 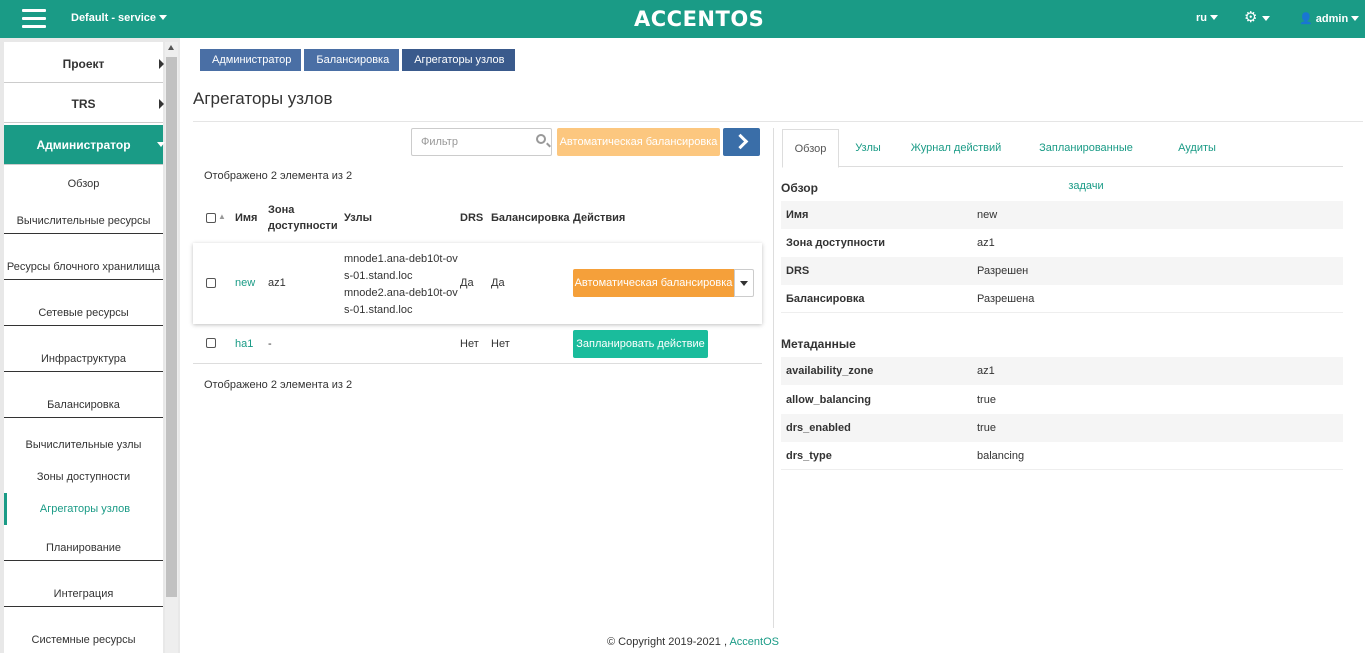 I want to click on language-selector: ru, so click(x=1207, y=18).